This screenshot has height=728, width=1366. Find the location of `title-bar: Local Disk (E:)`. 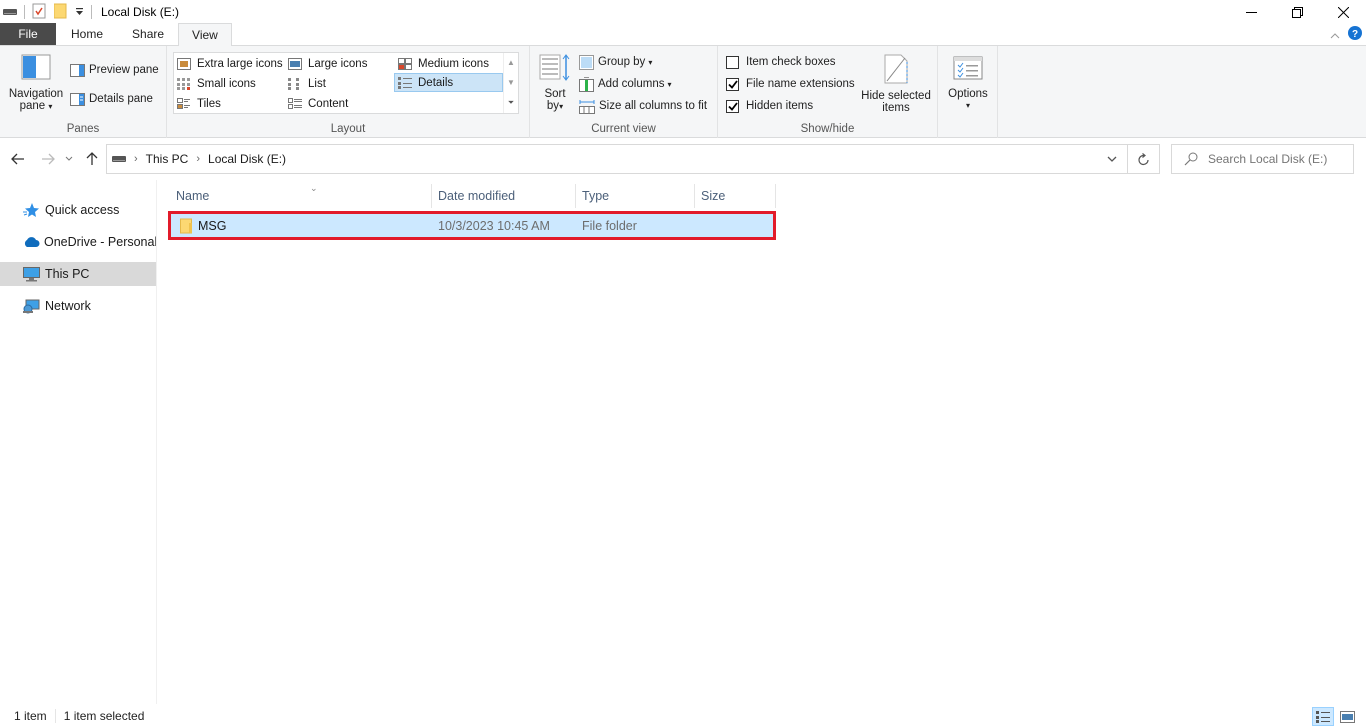

title-bar: Local Disk (E:) is located at coordinates (683, 12).